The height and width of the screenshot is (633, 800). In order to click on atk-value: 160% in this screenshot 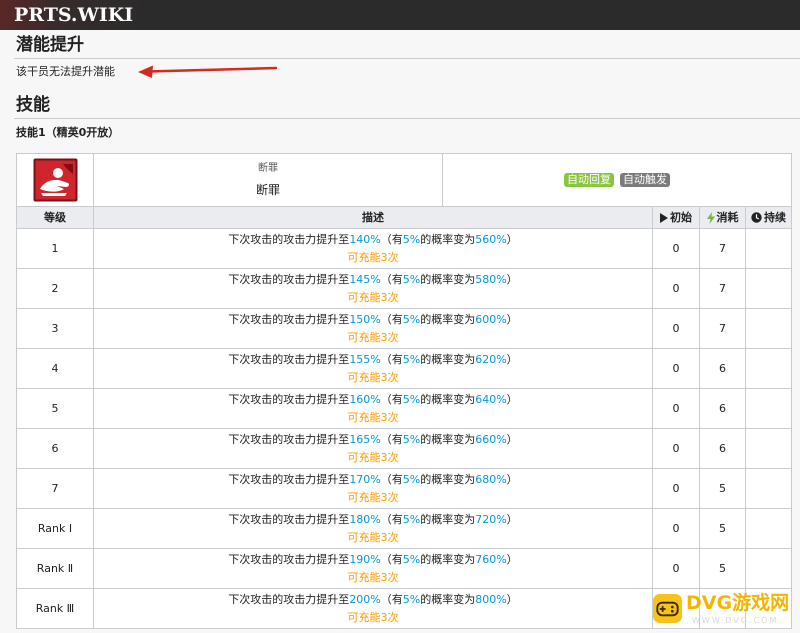, I will do `click(365, 399)`.